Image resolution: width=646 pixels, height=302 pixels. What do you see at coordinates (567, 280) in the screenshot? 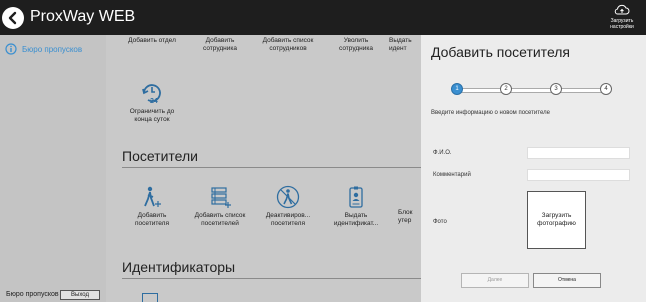
I see `cancel-button: Отмена` at bounding box center [567, 280].